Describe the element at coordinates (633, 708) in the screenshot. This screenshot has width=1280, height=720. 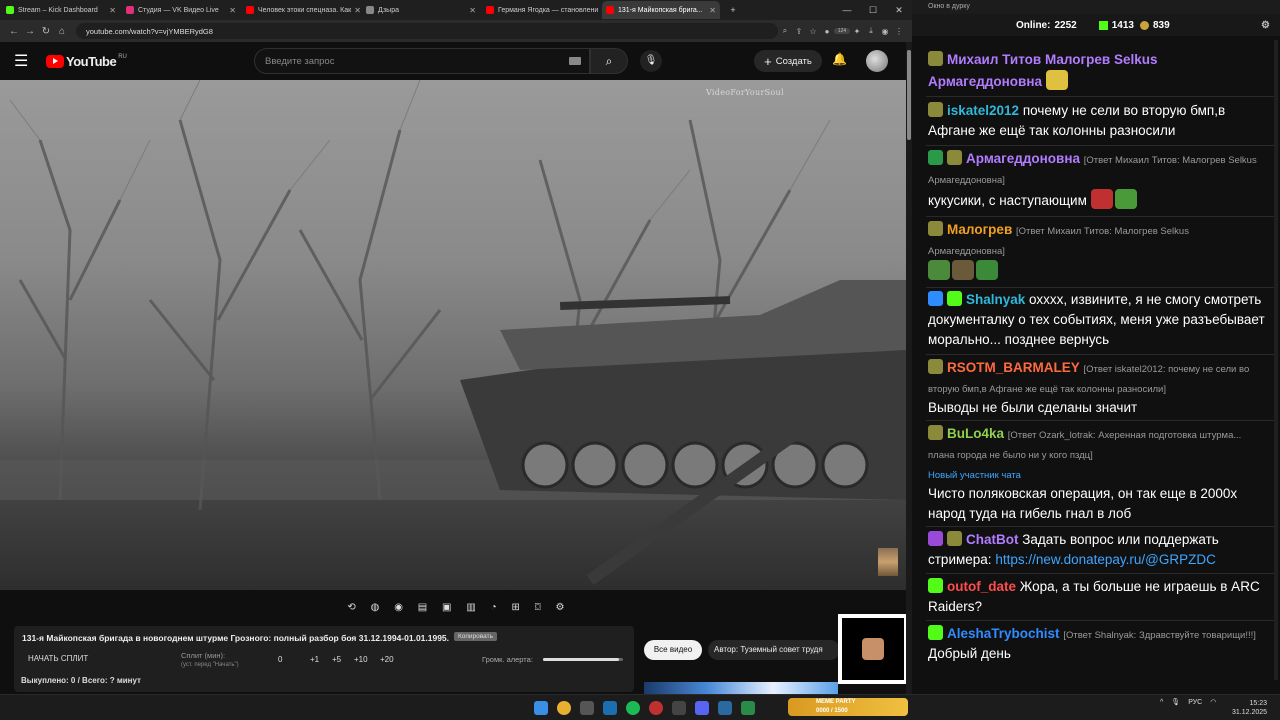
I see `spotify-icon` at that location.